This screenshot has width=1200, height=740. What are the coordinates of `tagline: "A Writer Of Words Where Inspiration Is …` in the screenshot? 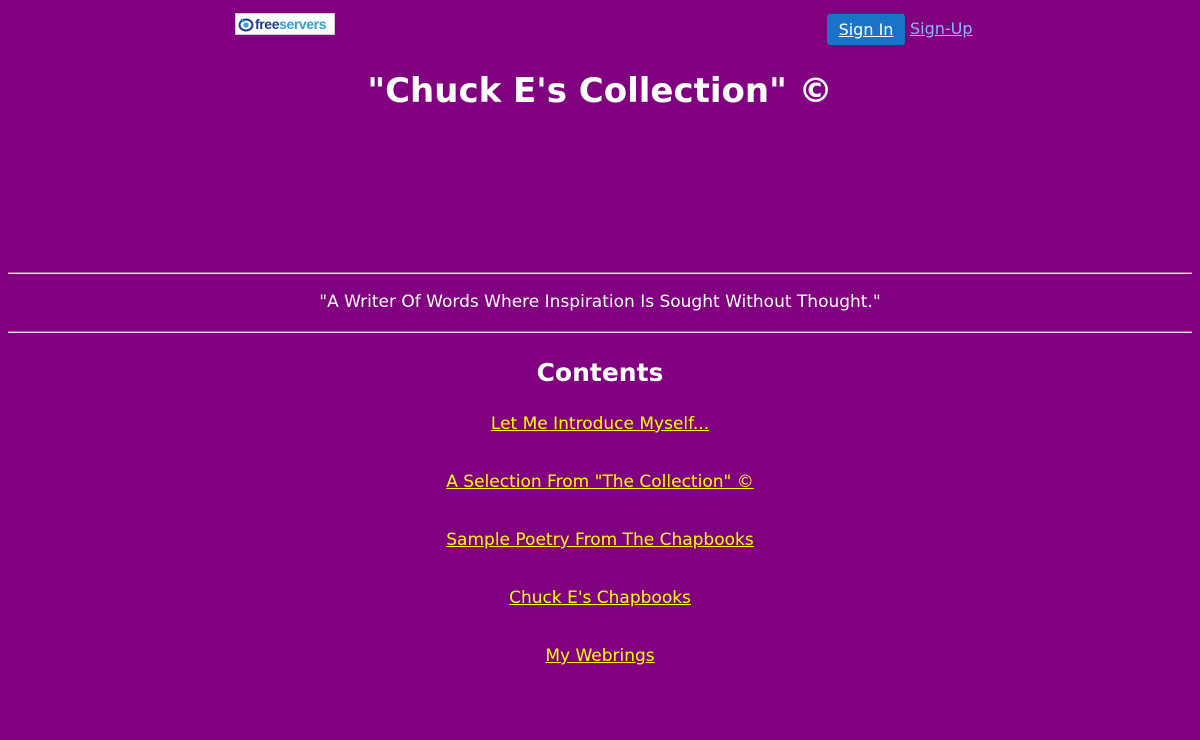 It's located at (600, 302).